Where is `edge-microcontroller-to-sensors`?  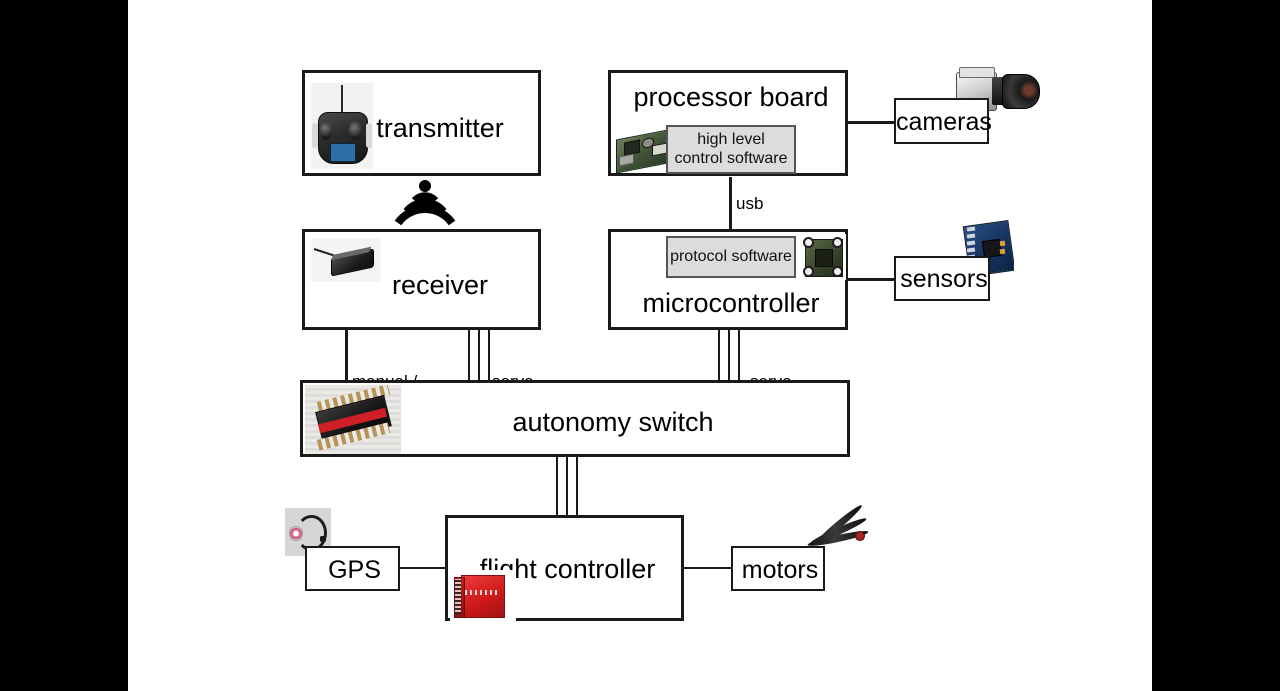 edge-microcontroller-to-sensors is located at coordinates (871, 279).